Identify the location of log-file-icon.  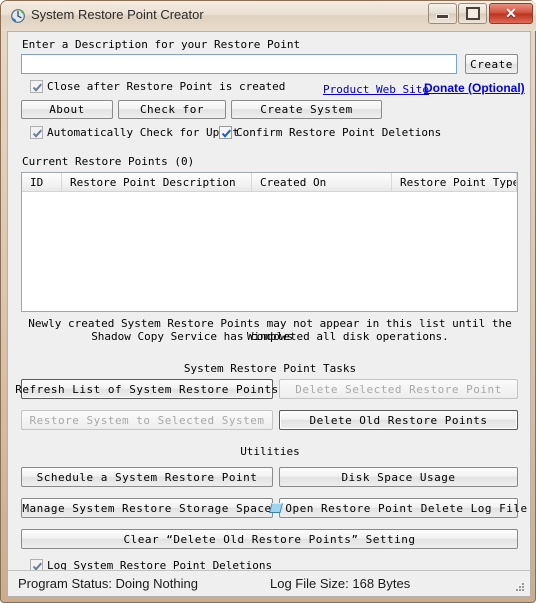
(276, 508).